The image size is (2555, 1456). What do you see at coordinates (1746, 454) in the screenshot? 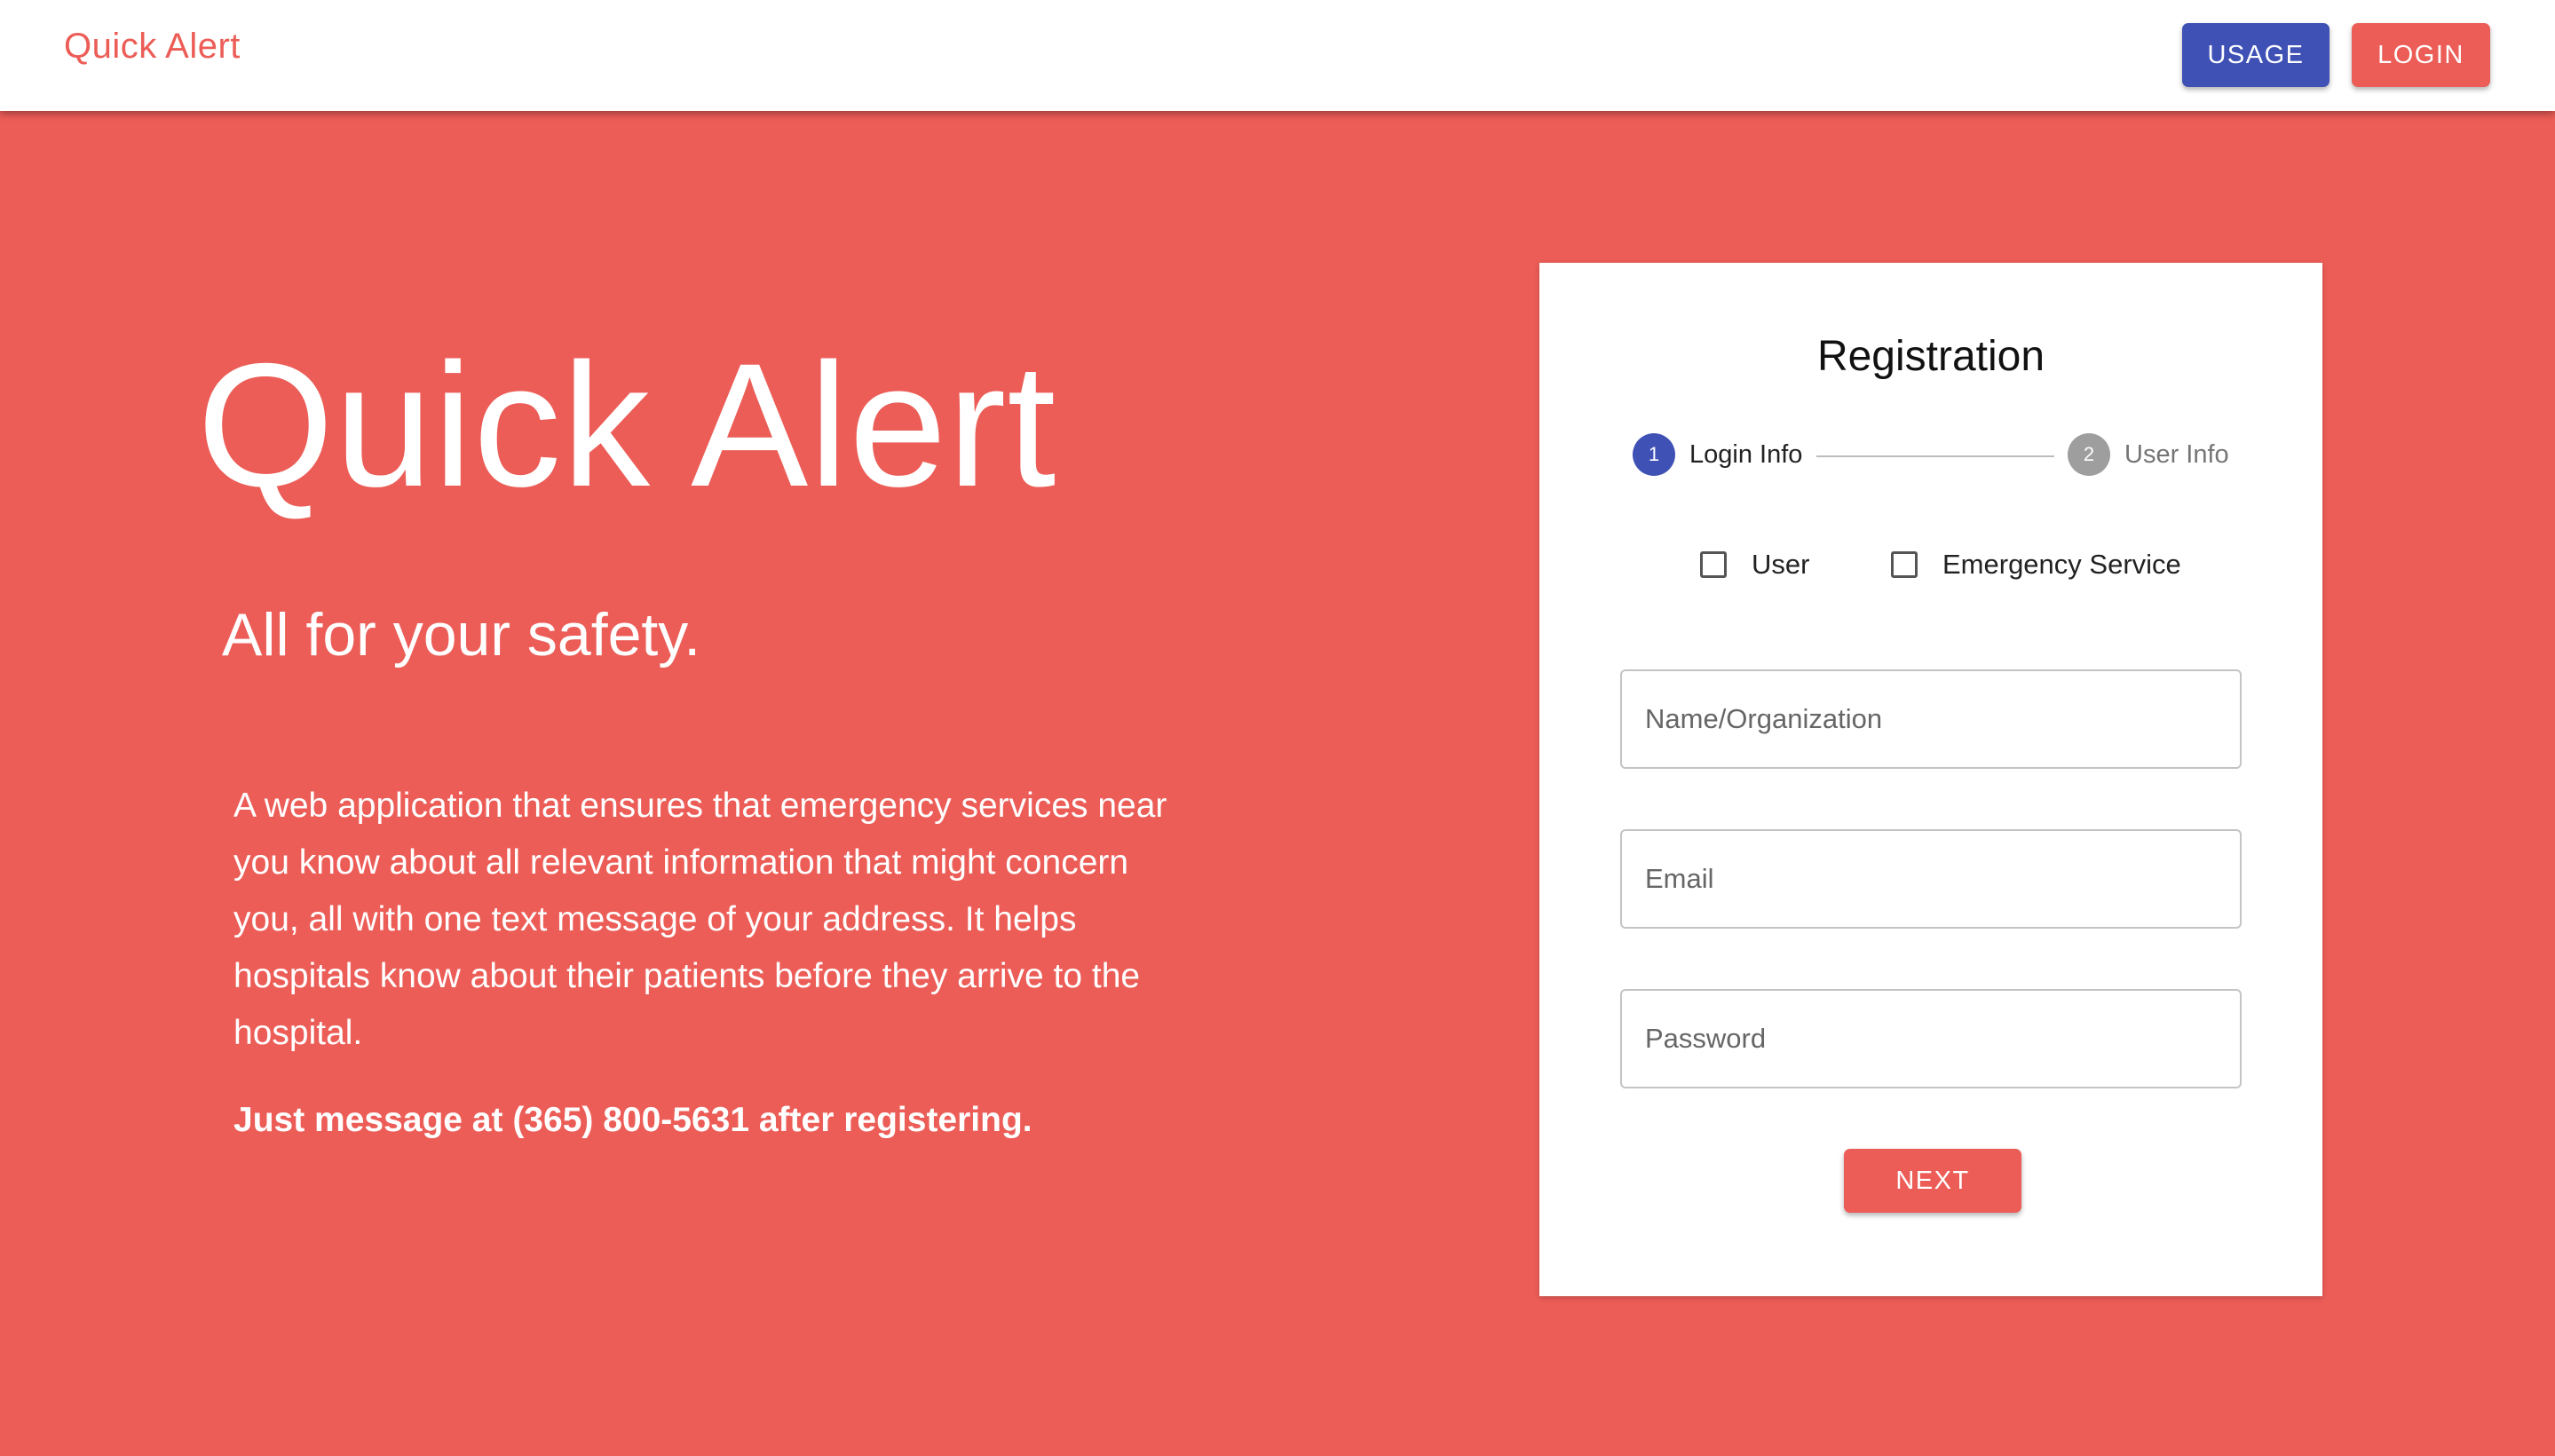
I see `step-1-label: Login Info` at bounding box center [1746, 454].